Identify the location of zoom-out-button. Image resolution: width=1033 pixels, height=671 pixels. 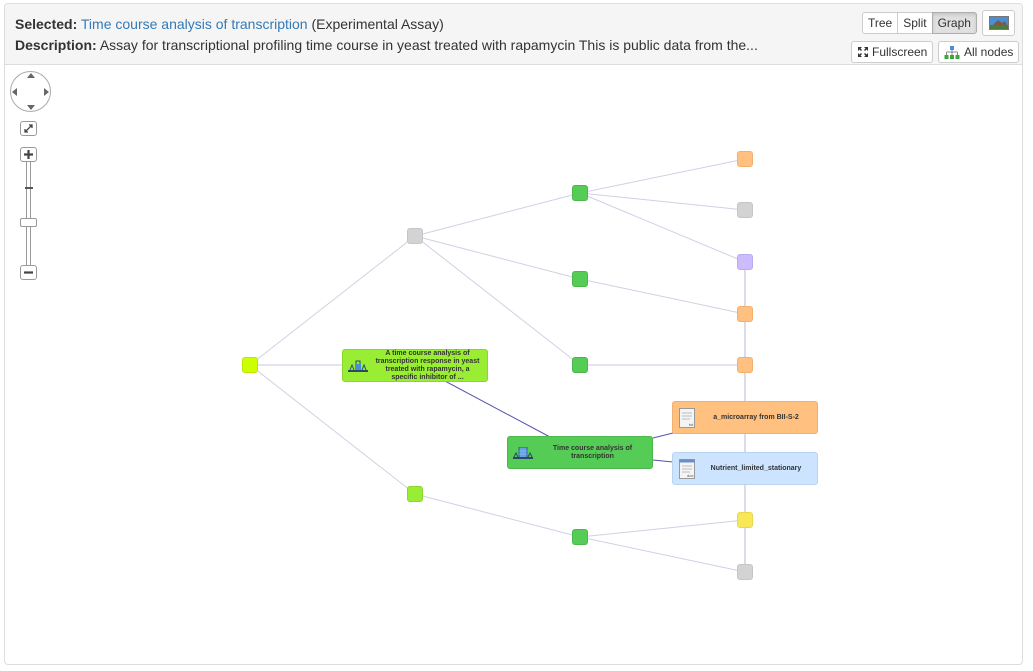
(28, 272).